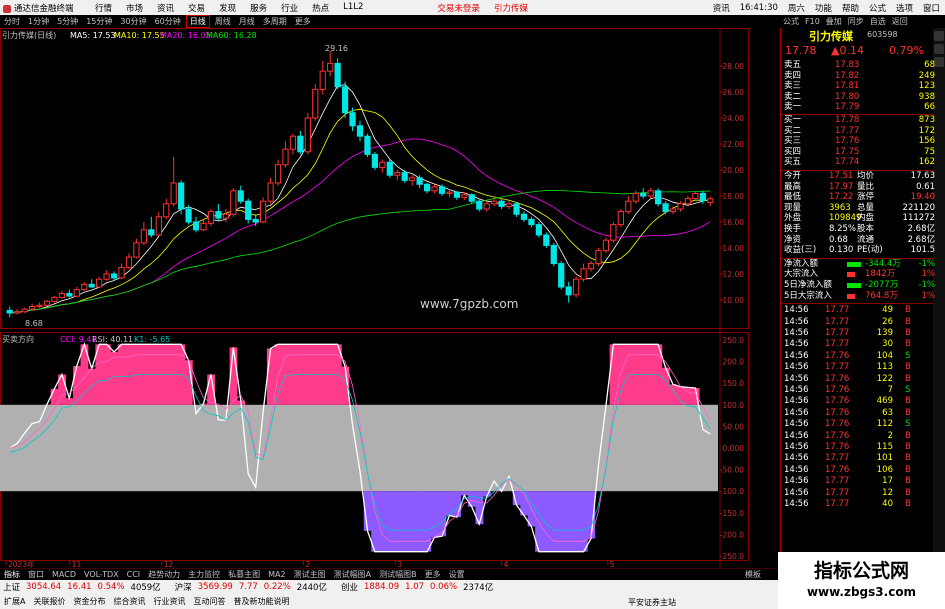 The height and width of the screenshot is (609, 945). I want to click on indicator-tab: 趋势动力, so click(164, 574).